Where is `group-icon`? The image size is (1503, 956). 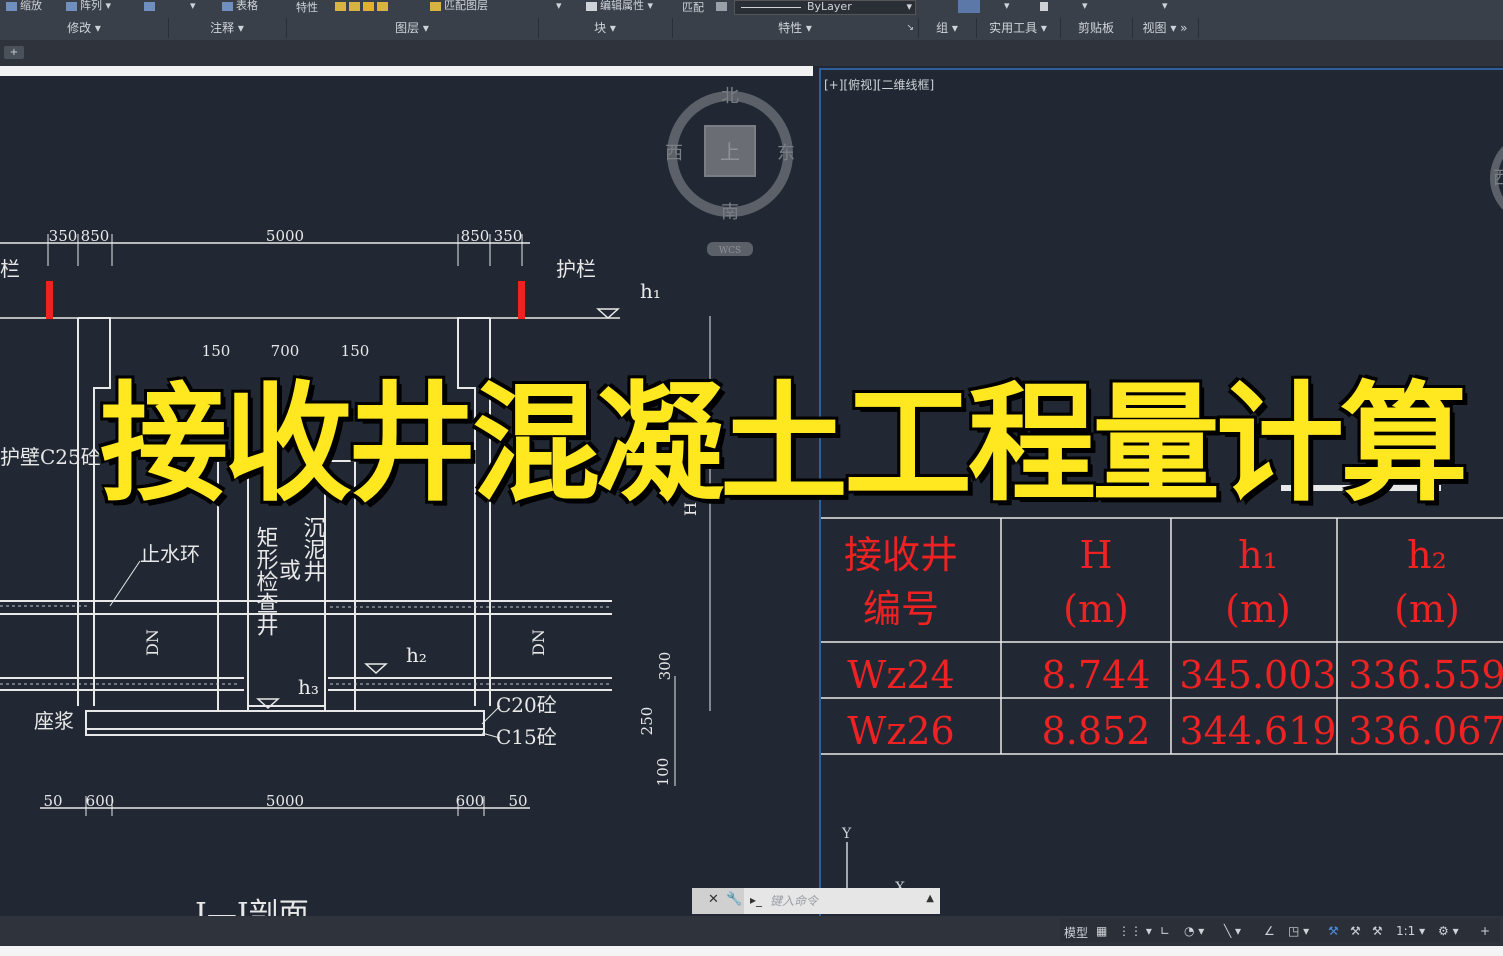
group-icon is located at coordinates (969, 6).